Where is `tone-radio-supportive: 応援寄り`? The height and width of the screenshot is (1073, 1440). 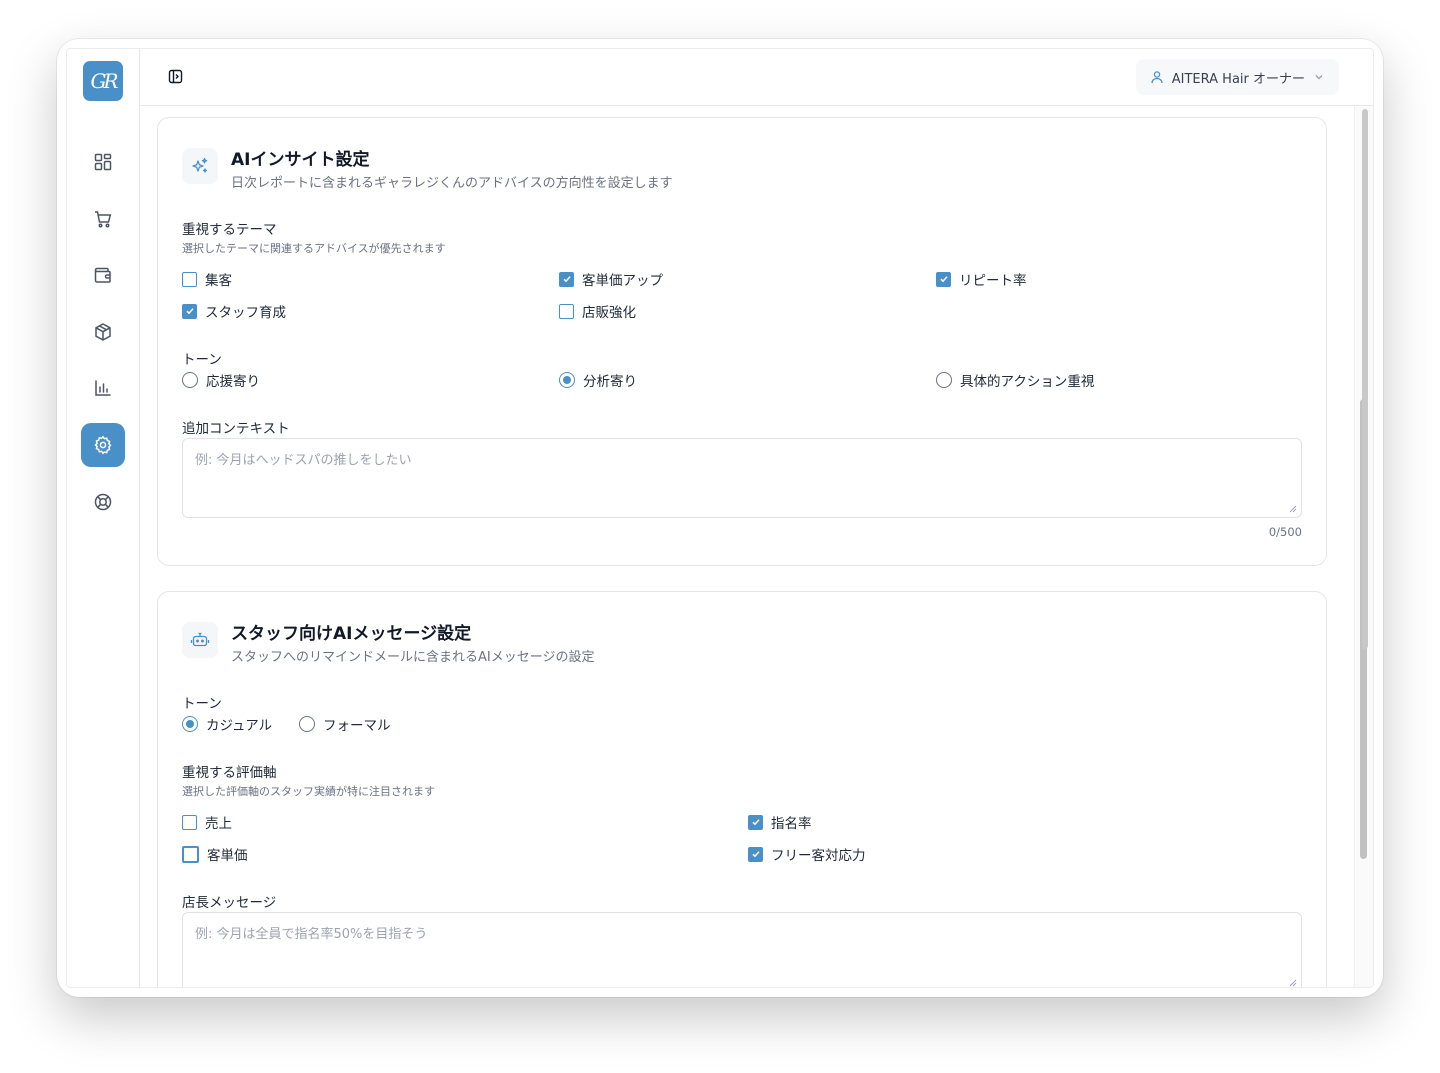 tone-radio-supportive: 応援寄り is located at coordinates (221, 380).